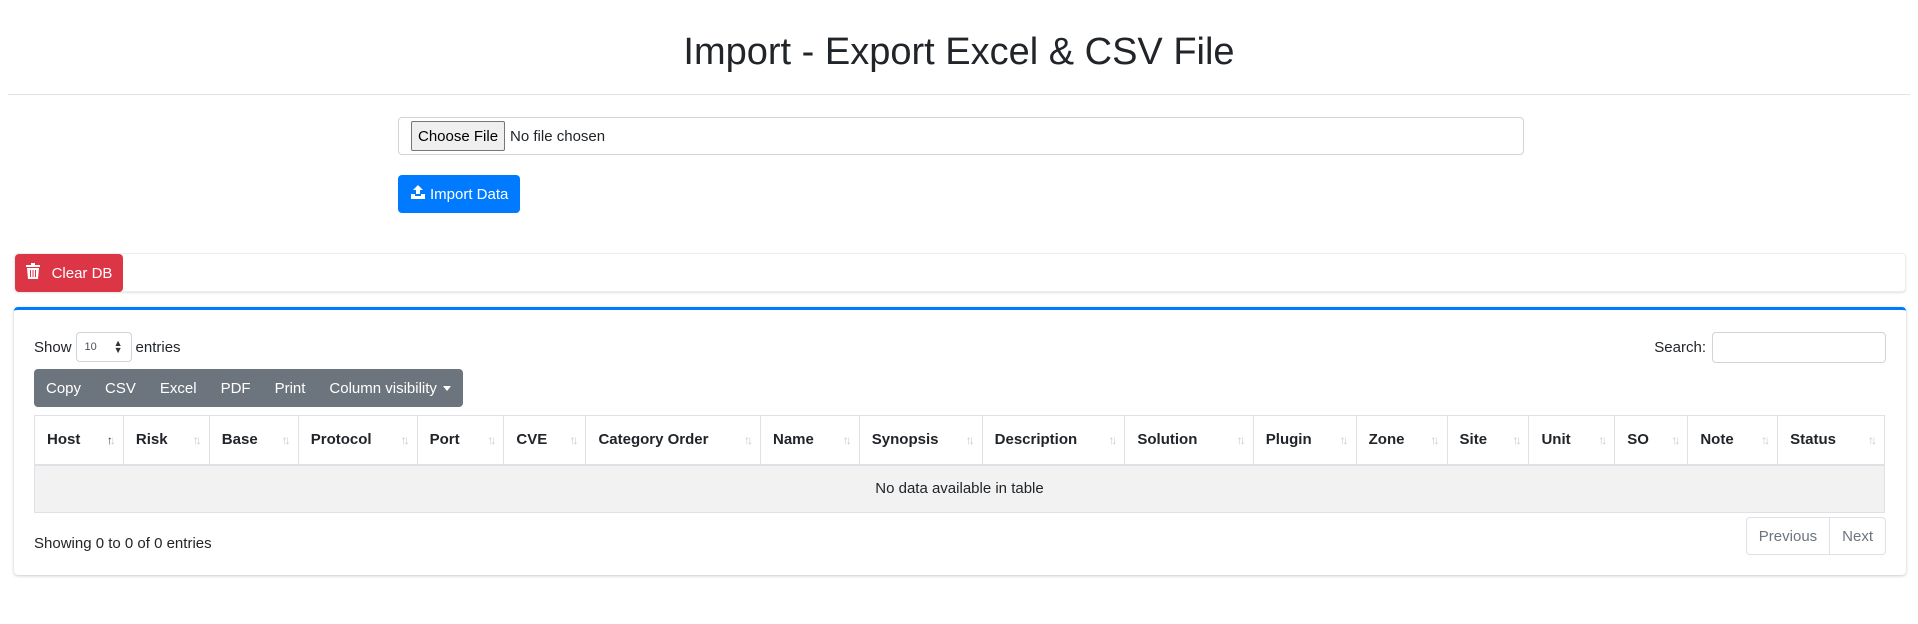 The image size is (1918, 624). I want to click on previous-page-button: Previous, so click(1788, 536).